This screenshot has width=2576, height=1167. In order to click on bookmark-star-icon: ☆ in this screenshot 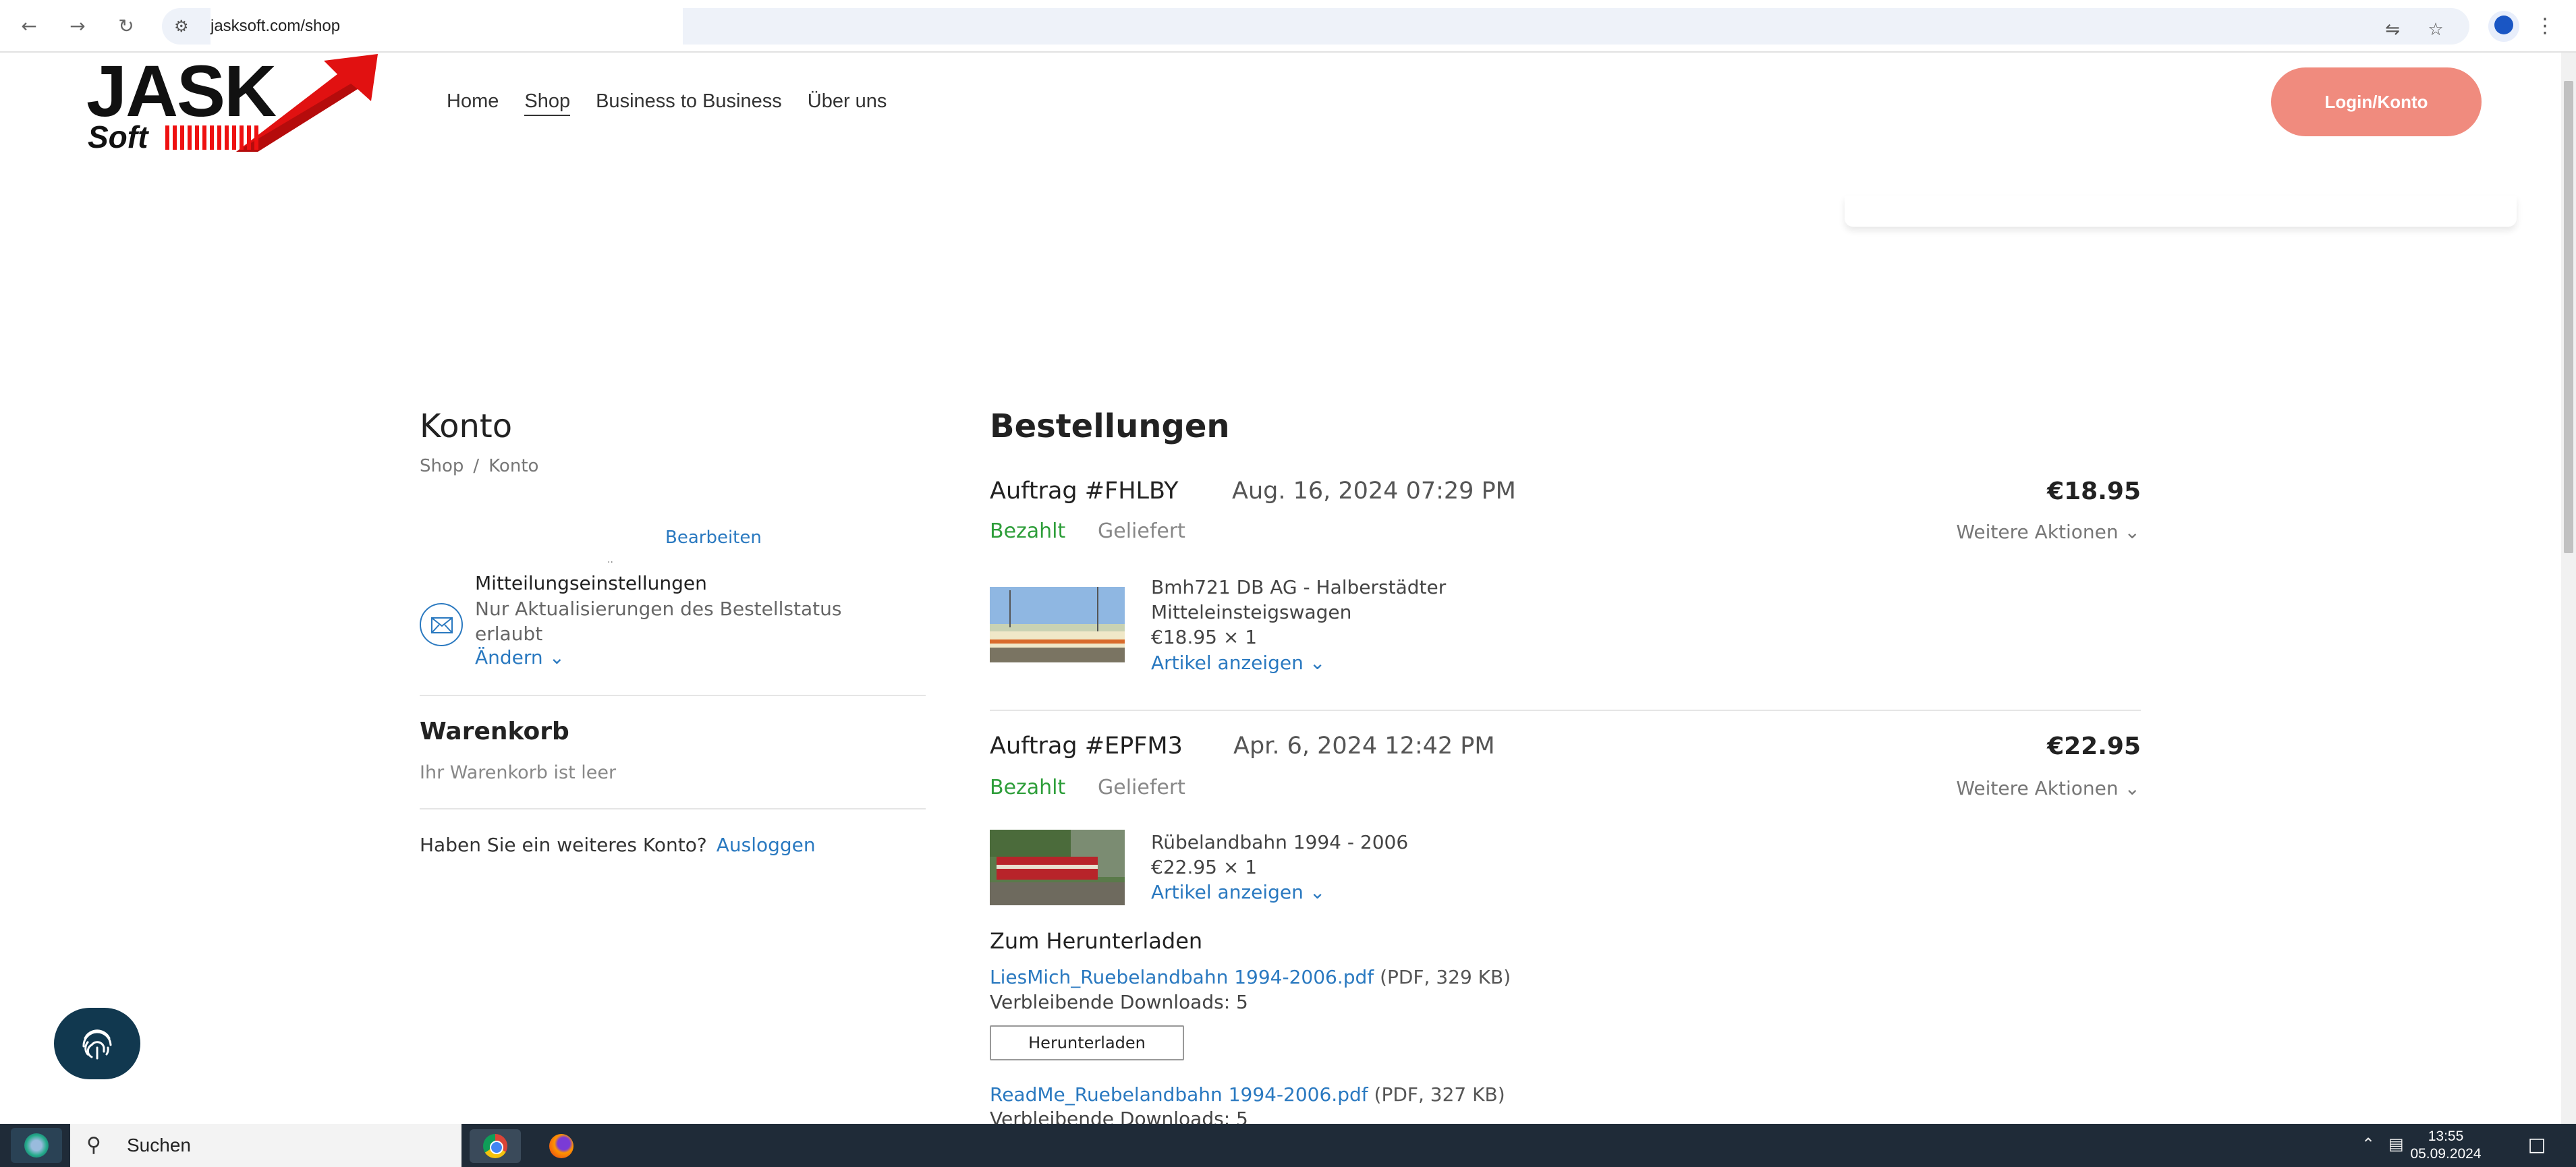, I will do `click(2436, 30)`.